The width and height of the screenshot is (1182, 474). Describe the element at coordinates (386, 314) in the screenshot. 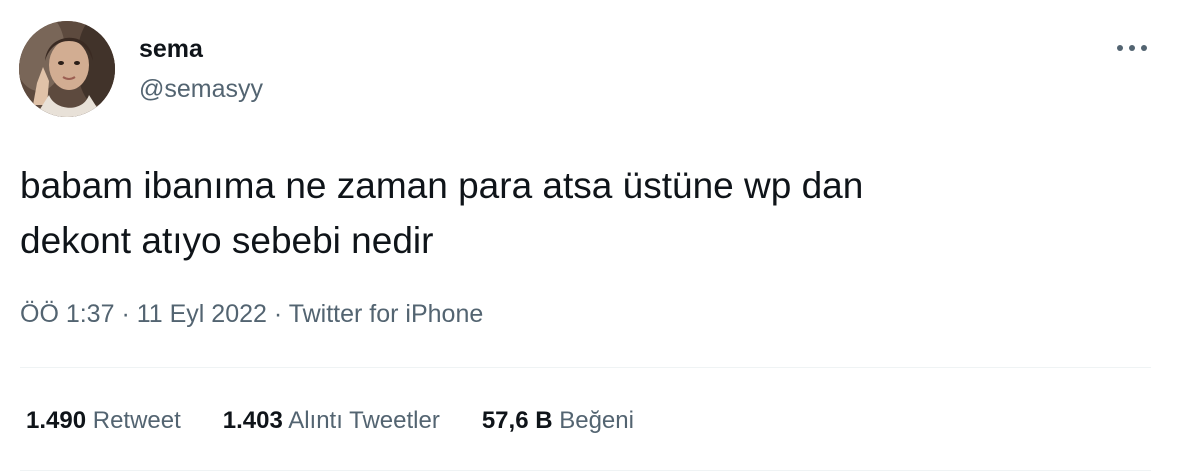

I see `tweet-source: Twitter for iPhone` at that location.